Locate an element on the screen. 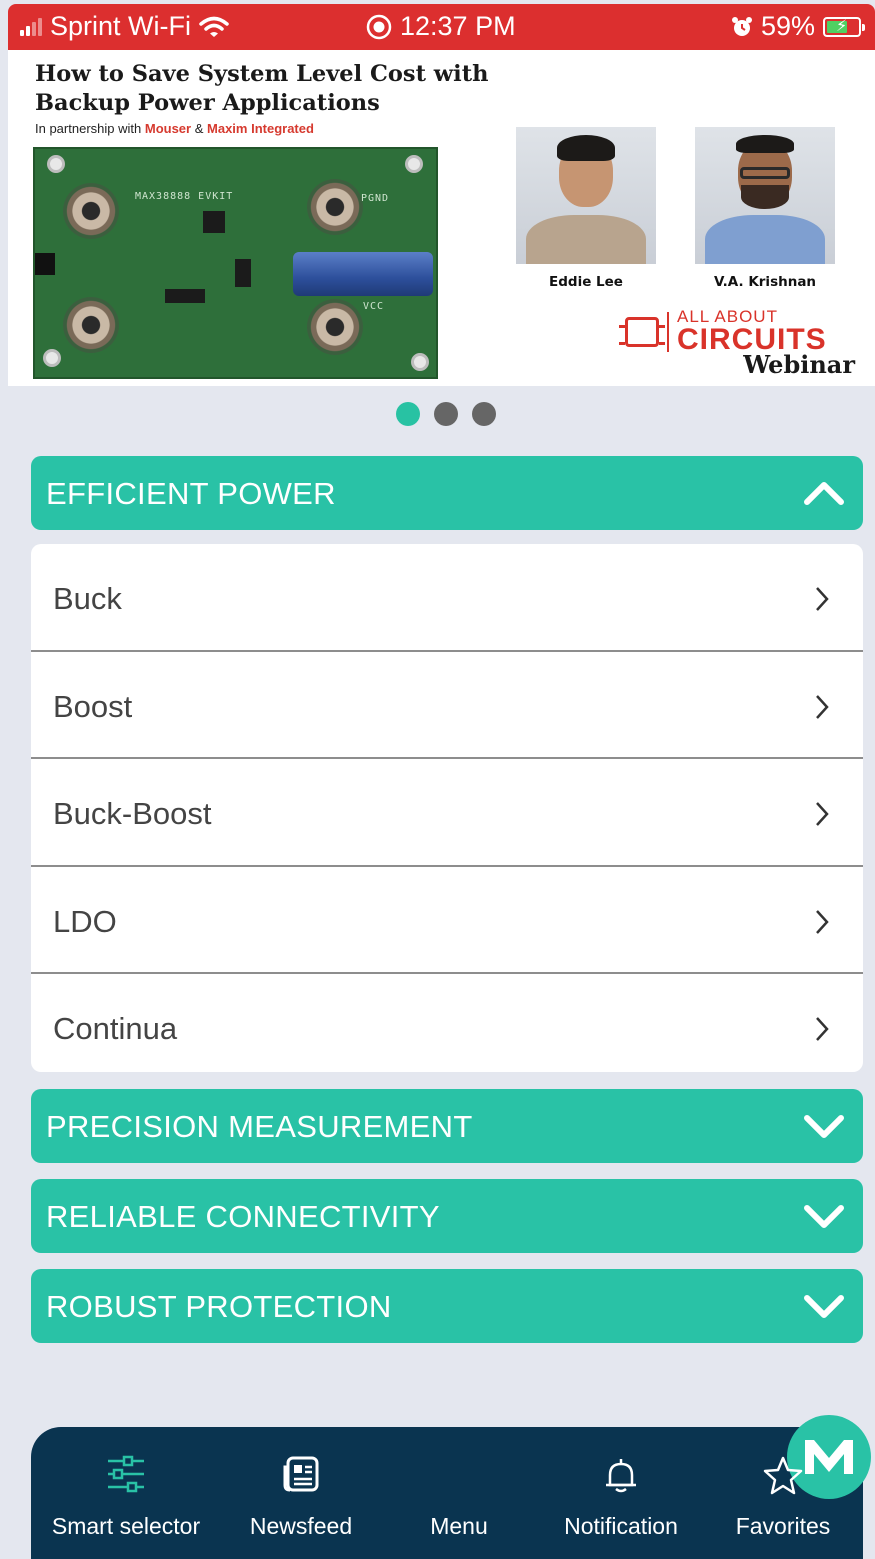 This screenshot has height=1559, width=875. sliders-icon is located at coordinates (126, 1474).